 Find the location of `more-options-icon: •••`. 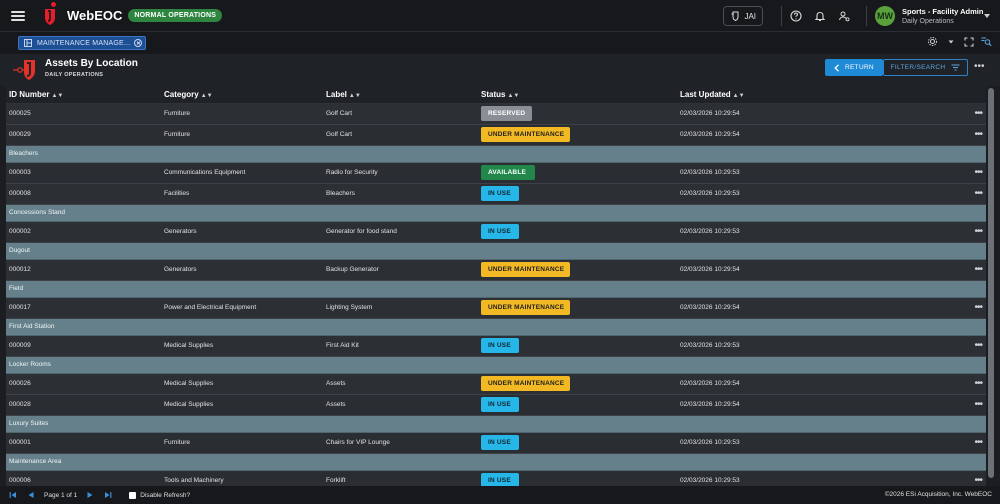

more-options-icon: ••• is located at coordinates (979, 67).